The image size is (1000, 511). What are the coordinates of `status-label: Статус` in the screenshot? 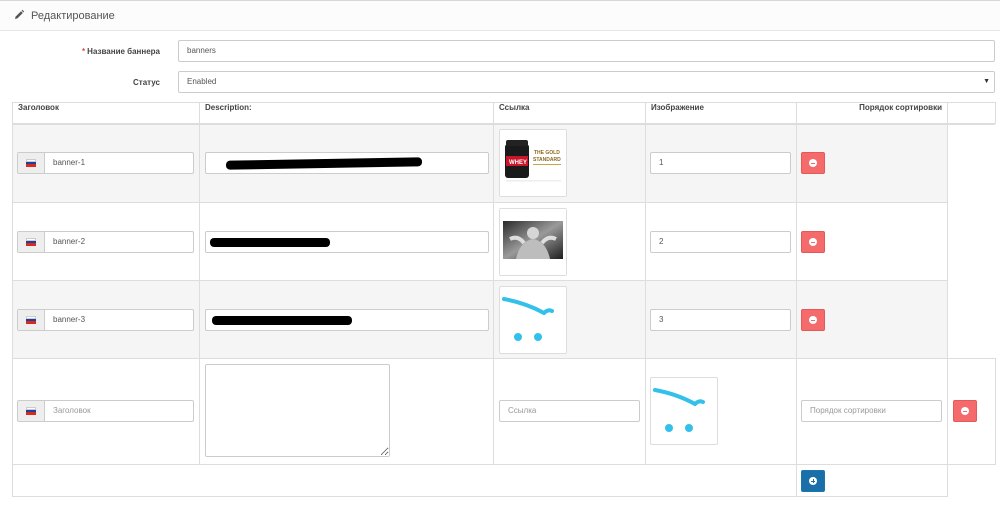 It's located at (146, 82).